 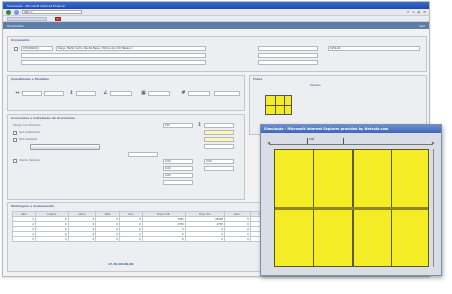 I want to click on home-icon: ⌂, so click(x=414, y=12).